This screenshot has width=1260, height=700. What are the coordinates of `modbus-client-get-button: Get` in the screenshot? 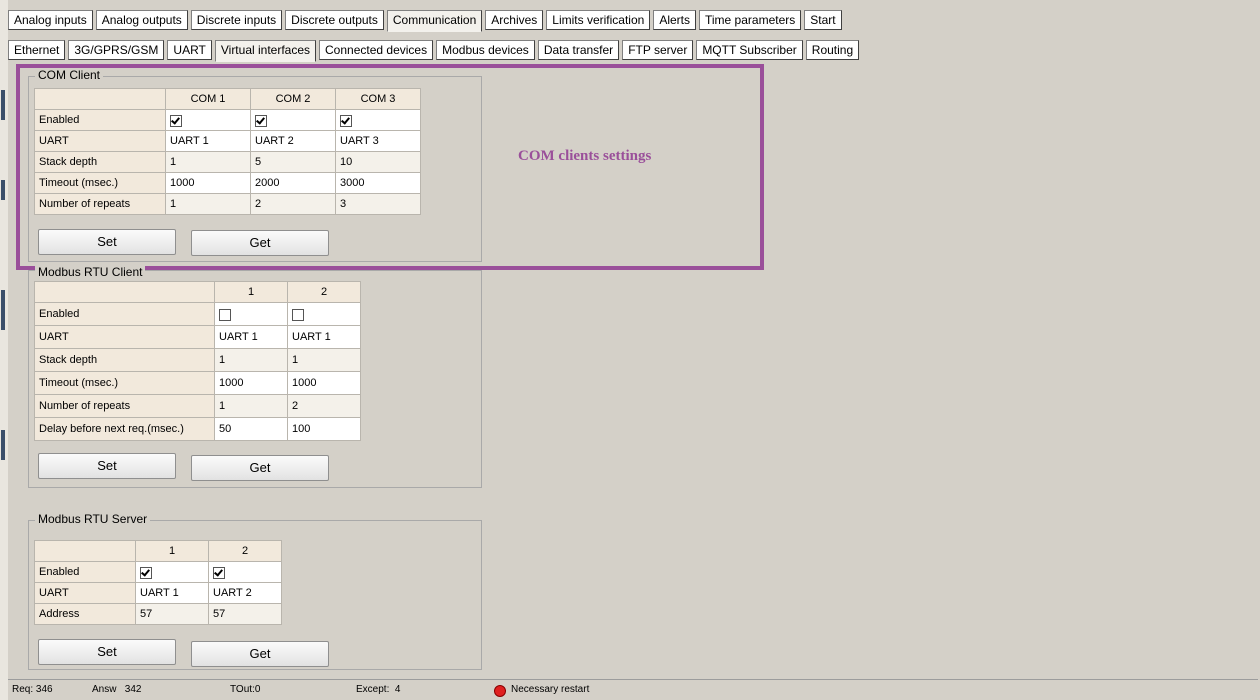 It's located at (260, 468).